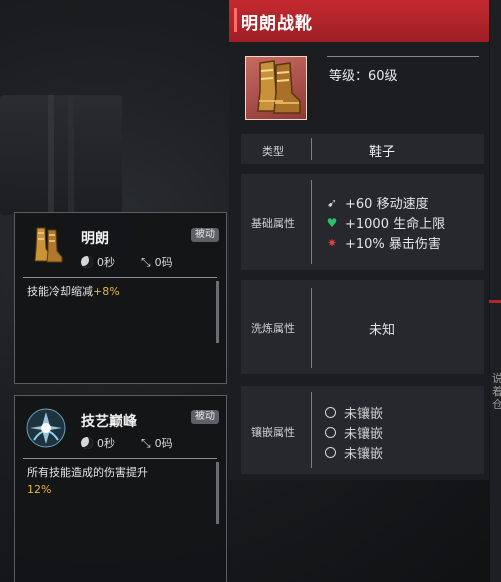 The width and height of the screenshot is (501, 582). I want to click on attr-max-hp: ♥ +1000 生命上限, so click(386, 224).